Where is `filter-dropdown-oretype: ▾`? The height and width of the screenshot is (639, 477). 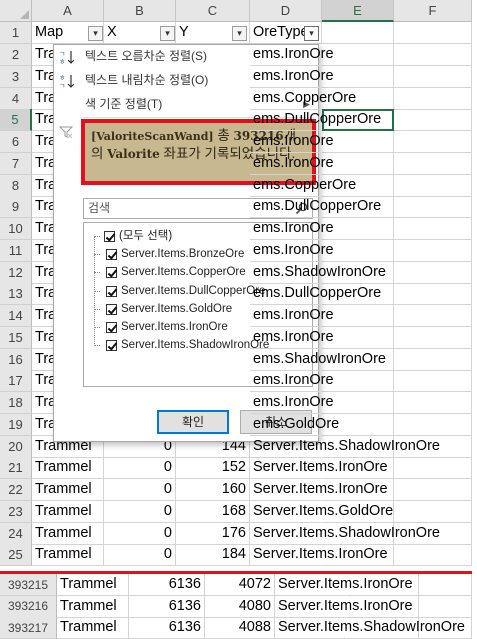
filter-dropdown-oretype: ▾ is located at coordinates (311, 33).